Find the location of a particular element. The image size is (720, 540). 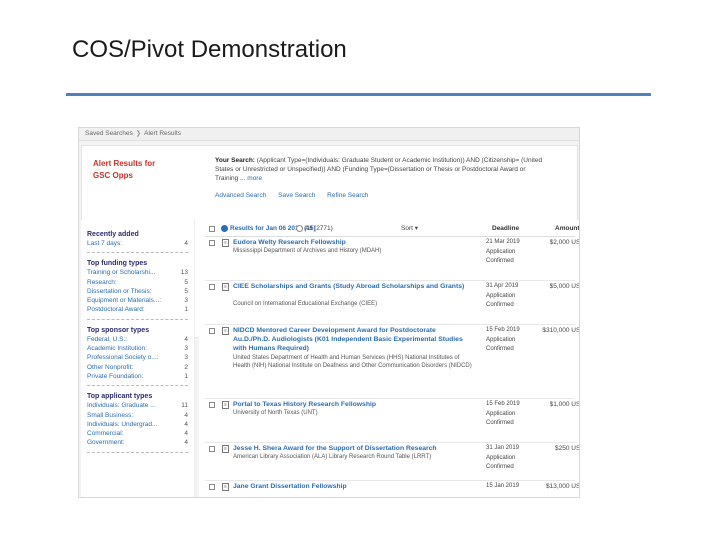

facet-heading-applicant-types: Top applicant types is located at coordinates (120, 397).